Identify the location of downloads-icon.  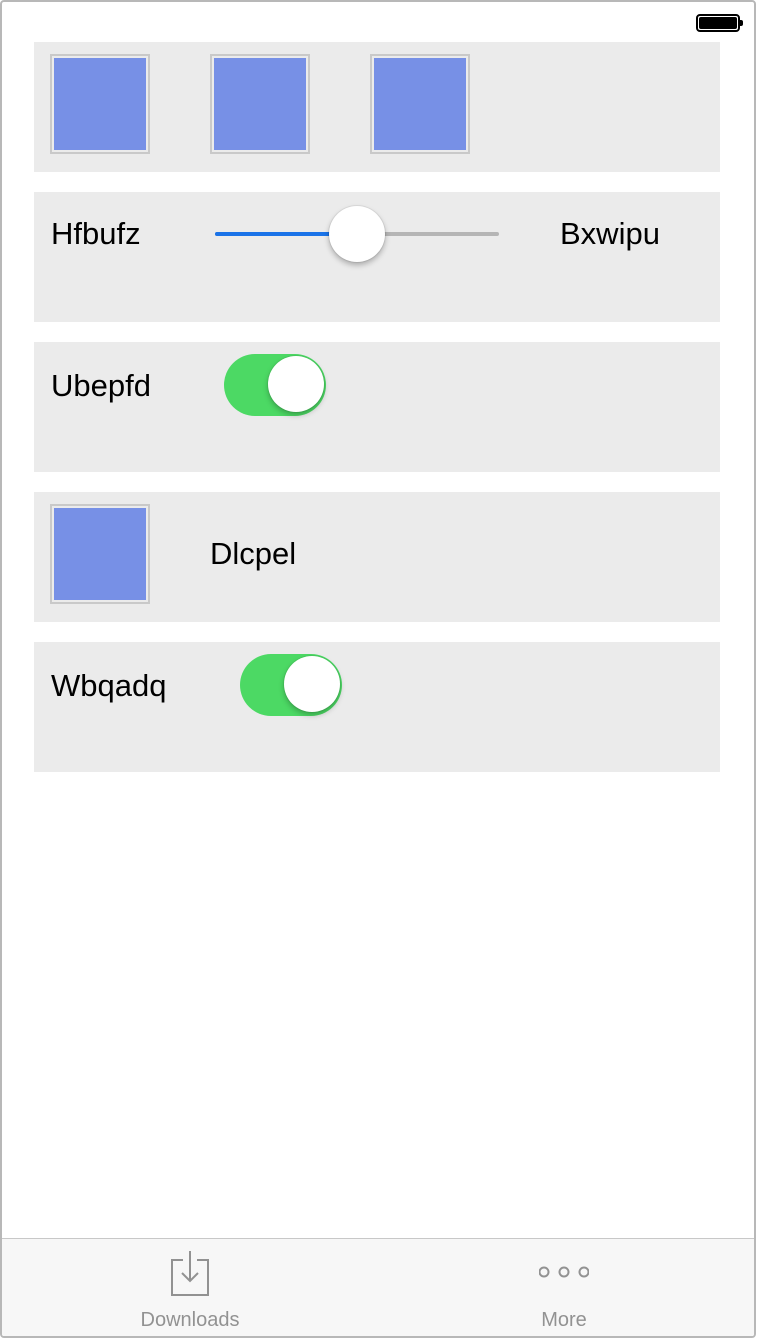
(190, 1273).